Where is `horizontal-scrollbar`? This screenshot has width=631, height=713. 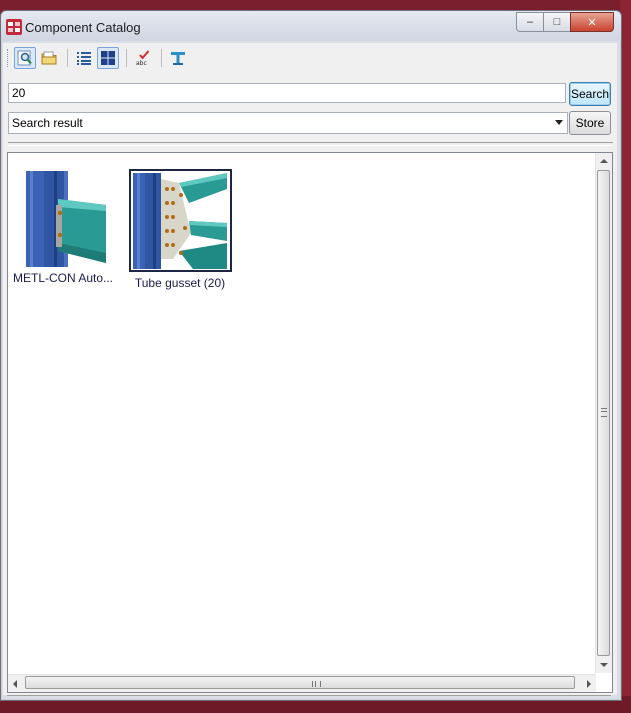 horizontal-scrollbar is located at coordinates (302, 683).